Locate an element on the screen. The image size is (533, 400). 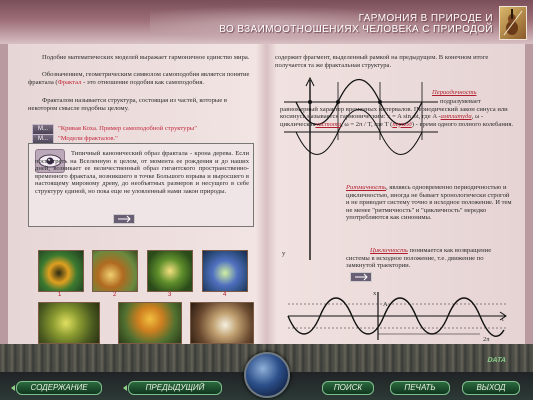
axis-t-label: t is located at coordinates (503, 319).